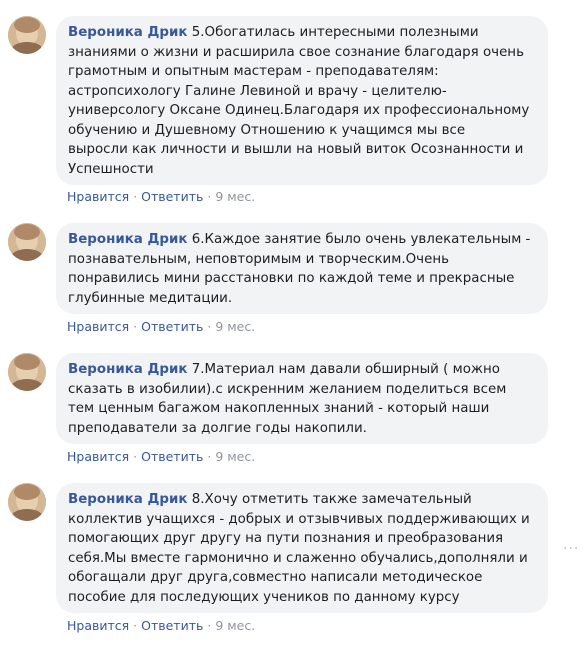 The width and height of the screenshot is (586, 645). I want to click on comment-text-line: 8.Хочу отметить также замечательный, so click(331, 499).